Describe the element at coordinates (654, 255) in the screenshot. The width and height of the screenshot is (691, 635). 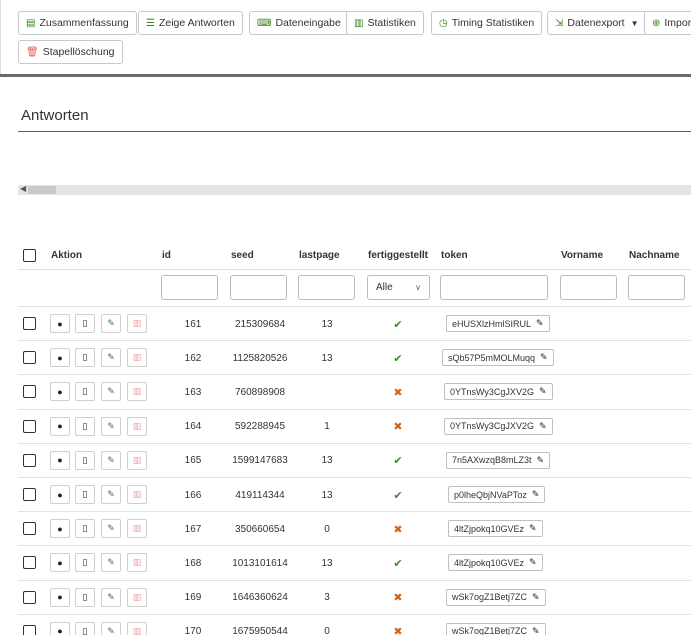
I see `column-header-nachname: Nachname` at that location.